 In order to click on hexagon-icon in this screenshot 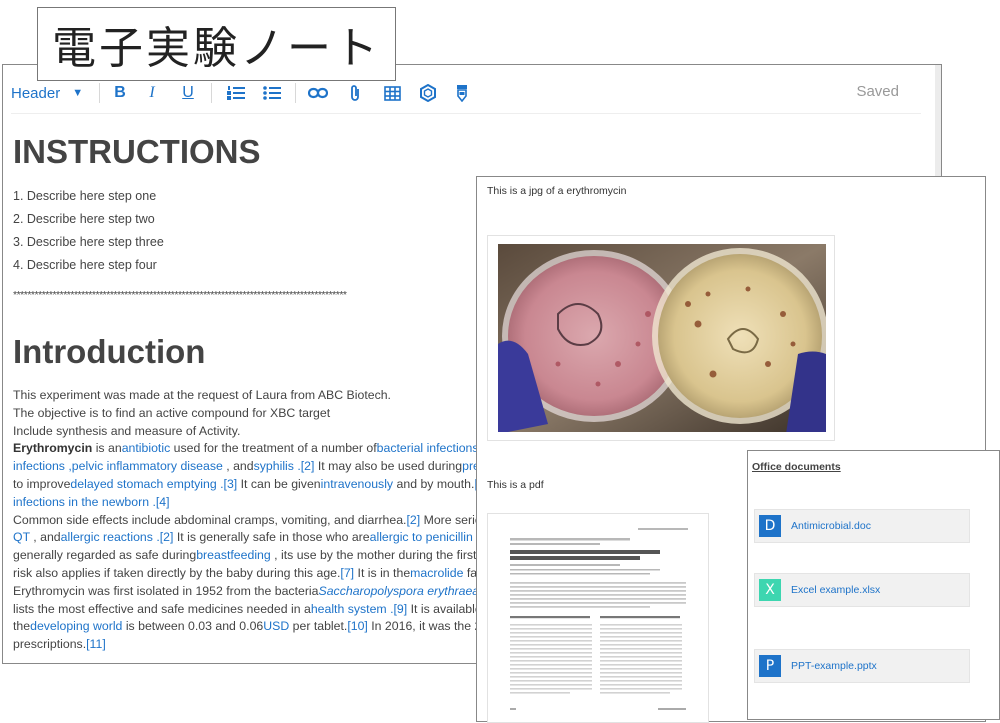, I will do `click(428, 93)`.